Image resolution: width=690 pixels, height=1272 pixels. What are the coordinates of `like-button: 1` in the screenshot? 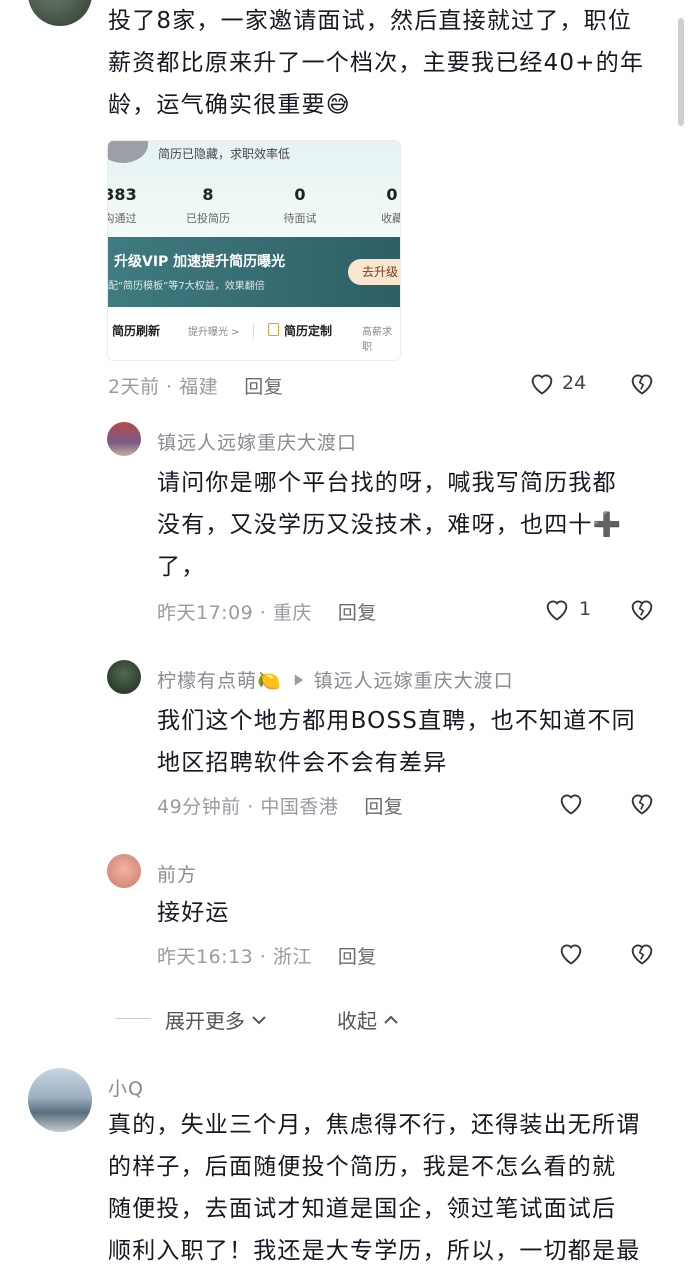 It's located at (567, 609).